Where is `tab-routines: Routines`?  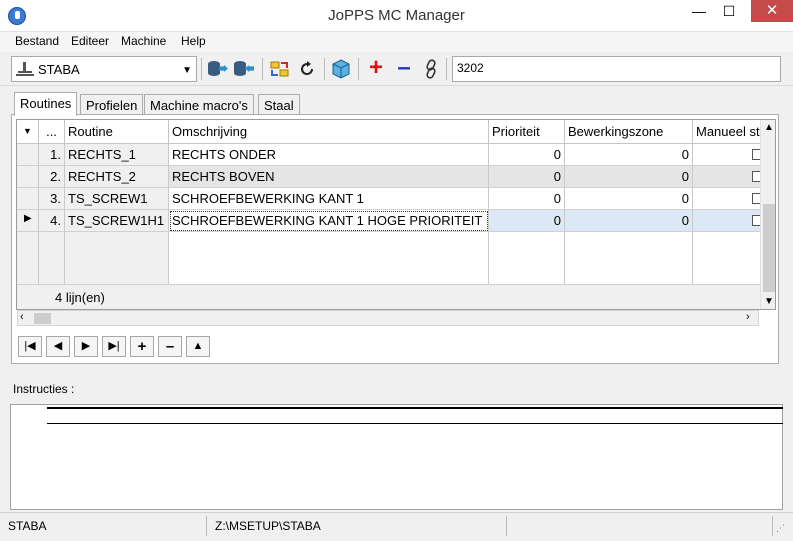 tab-routines: Routines is located at coordinates (46, 104).